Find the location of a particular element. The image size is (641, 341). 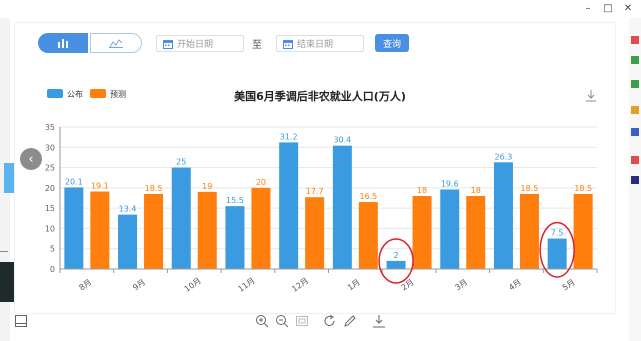

x-tick-label: 2月 is located at coordinates (408, 285).